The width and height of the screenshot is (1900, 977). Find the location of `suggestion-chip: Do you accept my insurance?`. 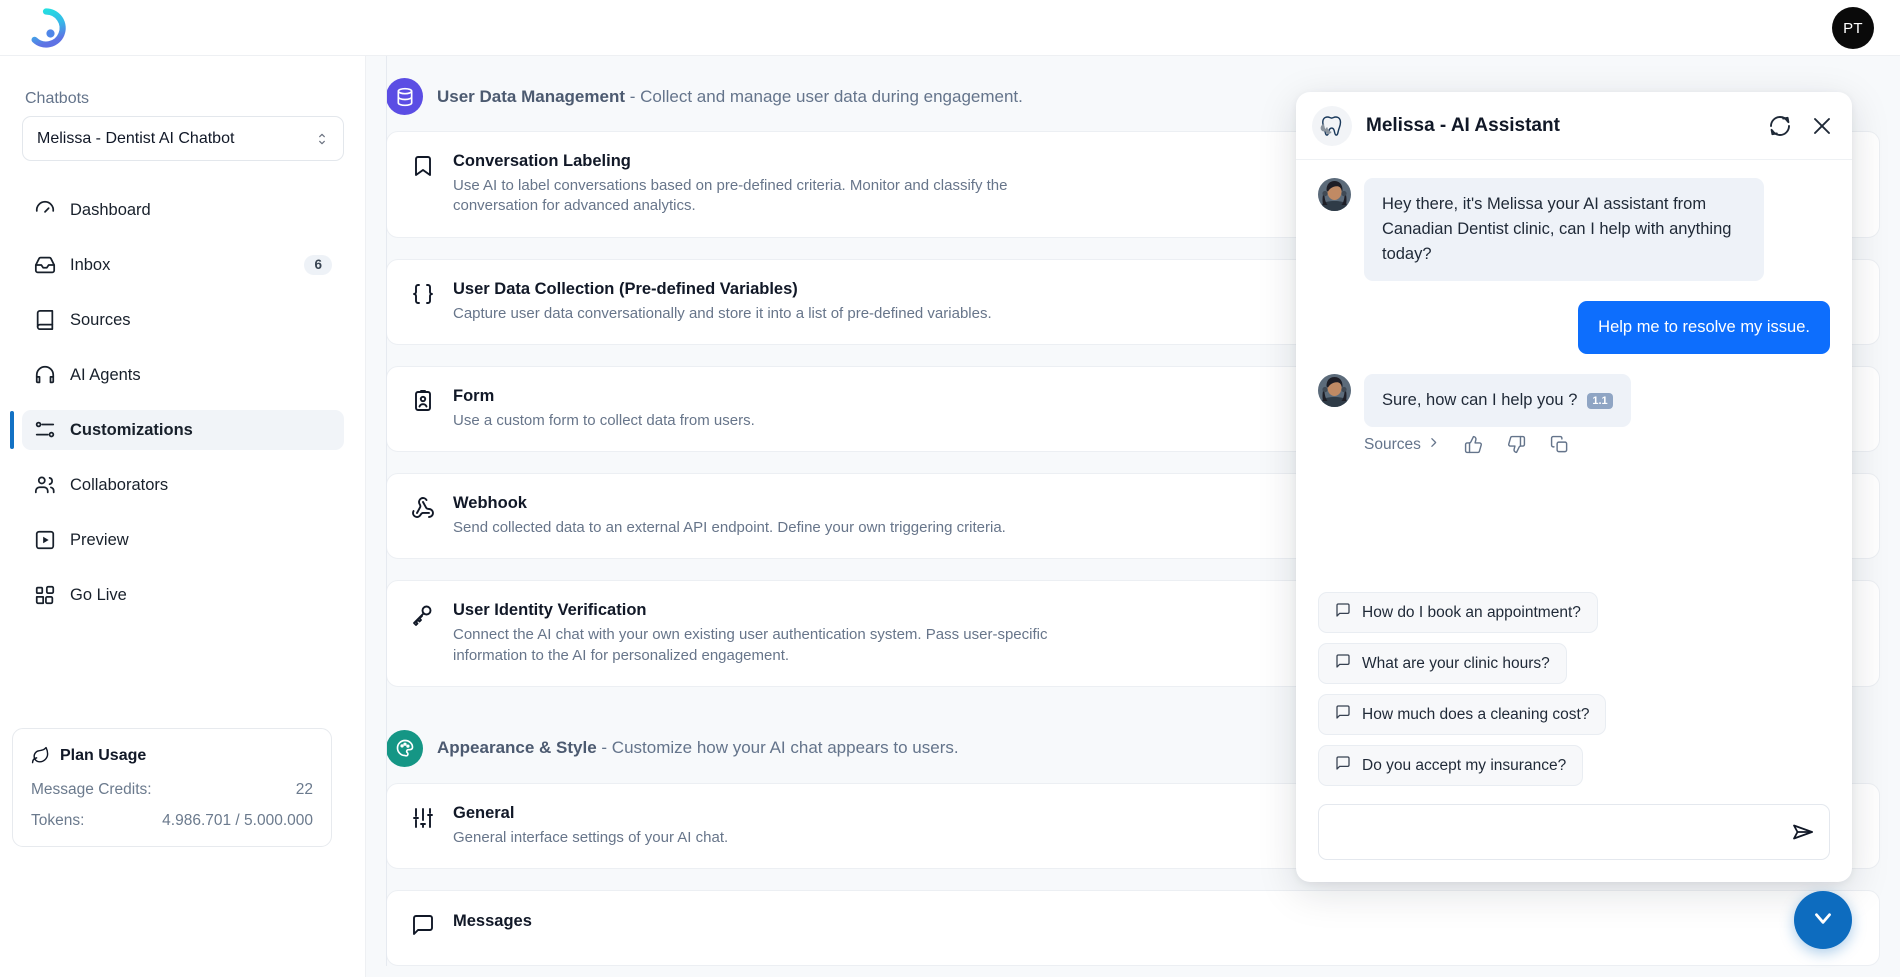

suggestion-chip: Do you accept my insurance? is located at coordinates (1451, 765).